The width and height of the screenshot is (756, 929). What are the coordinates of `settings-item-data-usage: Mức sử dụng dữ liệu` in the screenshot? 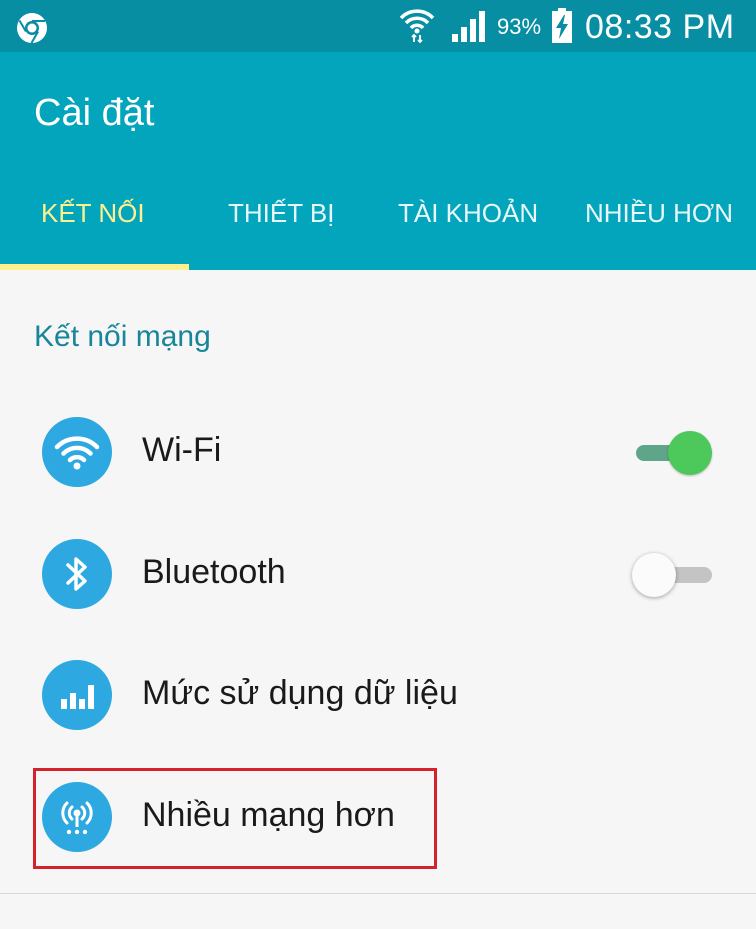 It's located at (378, 695).